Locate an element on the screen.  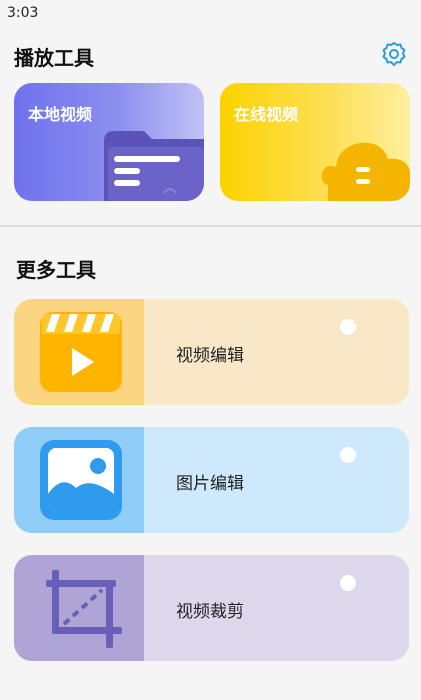
image-icon is located at coordinates (81, 480).